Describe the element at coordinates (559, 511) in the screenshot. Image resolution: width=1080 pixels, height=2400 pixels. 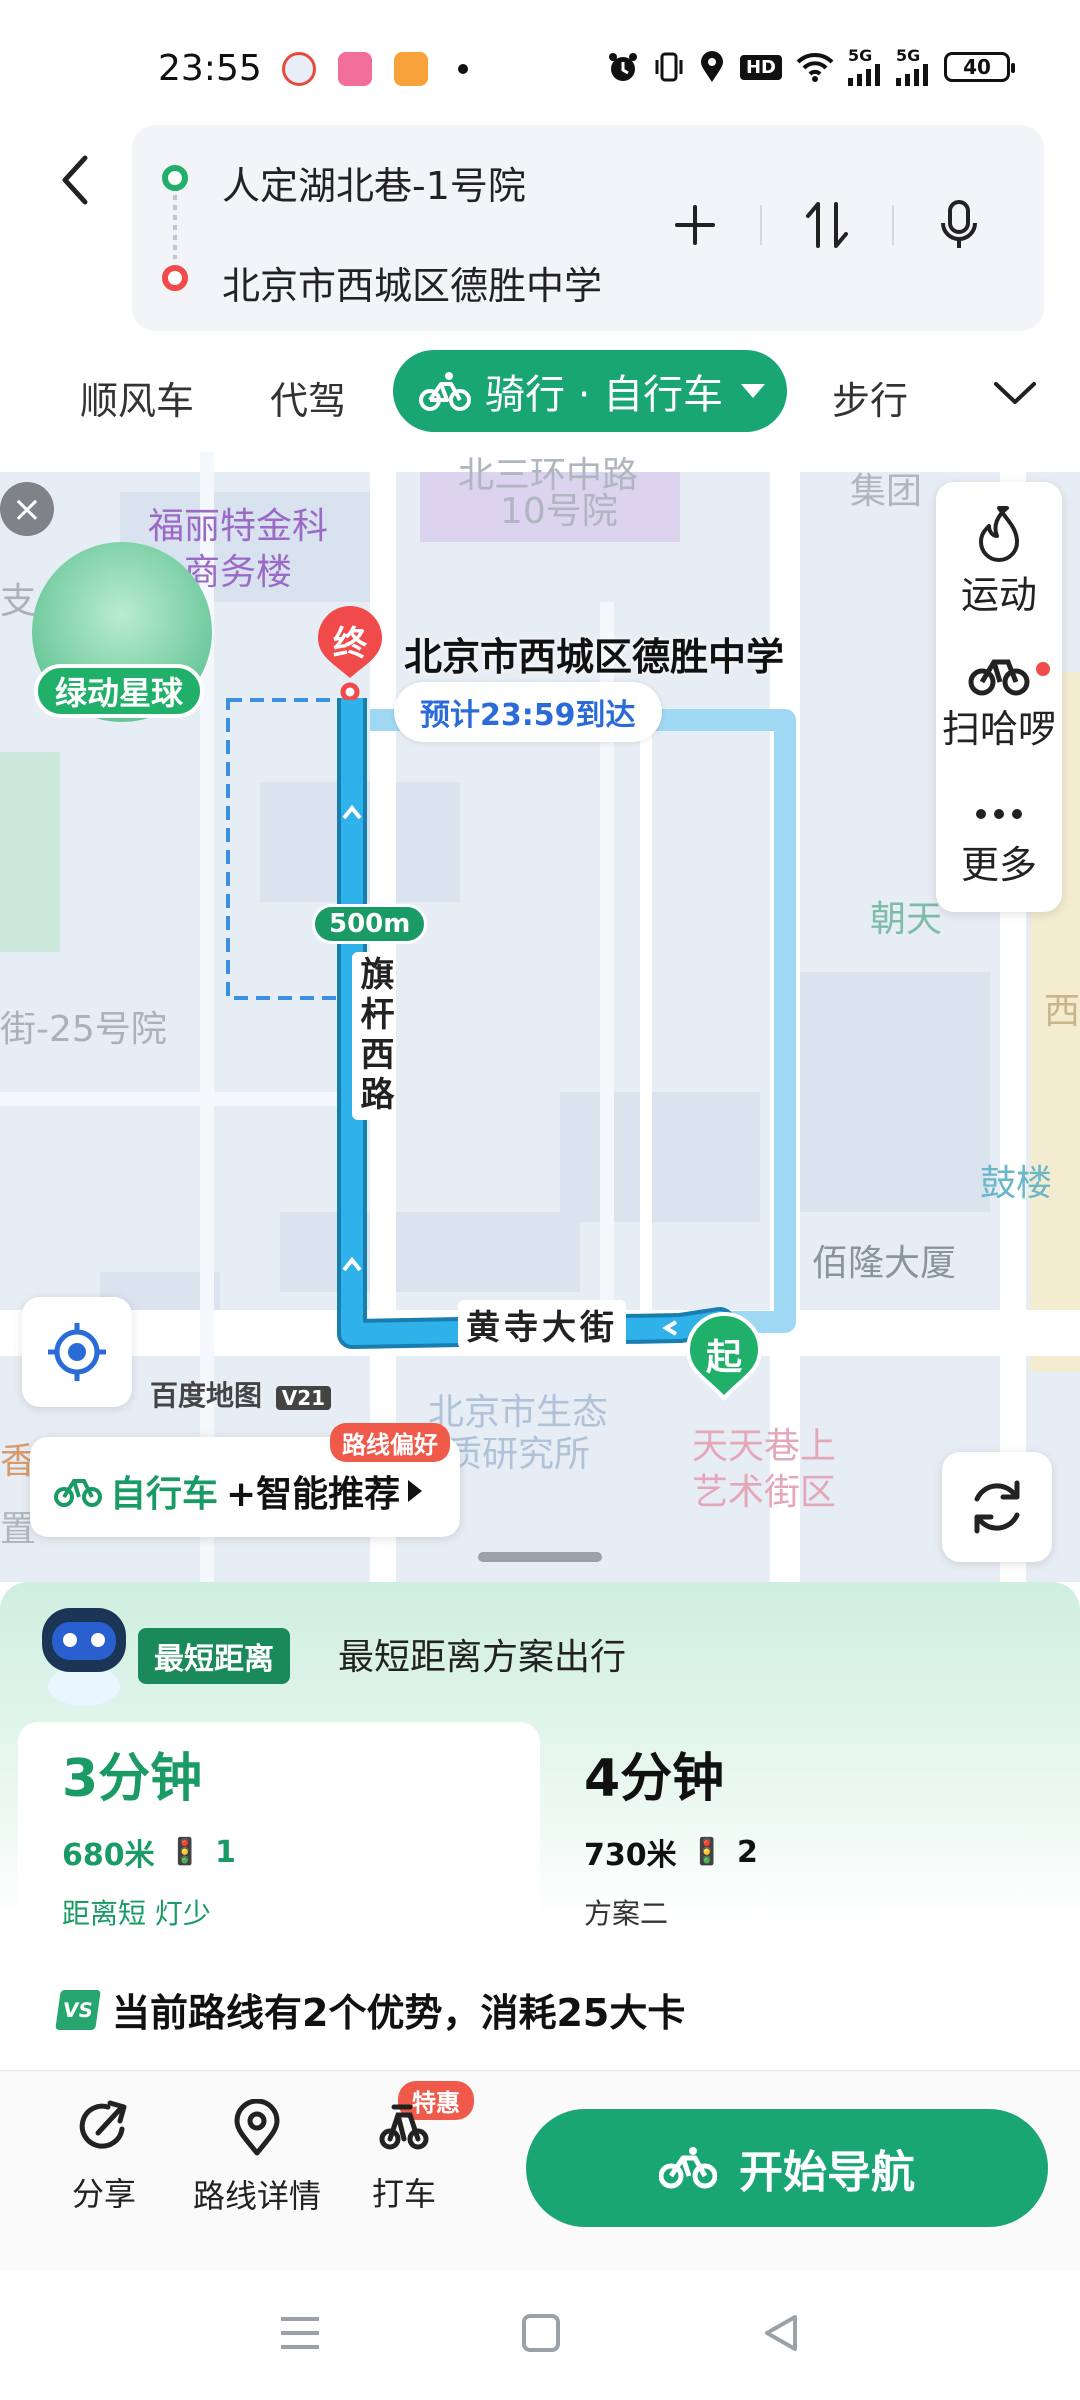
I see `map-label-building: 10号院` at that location.